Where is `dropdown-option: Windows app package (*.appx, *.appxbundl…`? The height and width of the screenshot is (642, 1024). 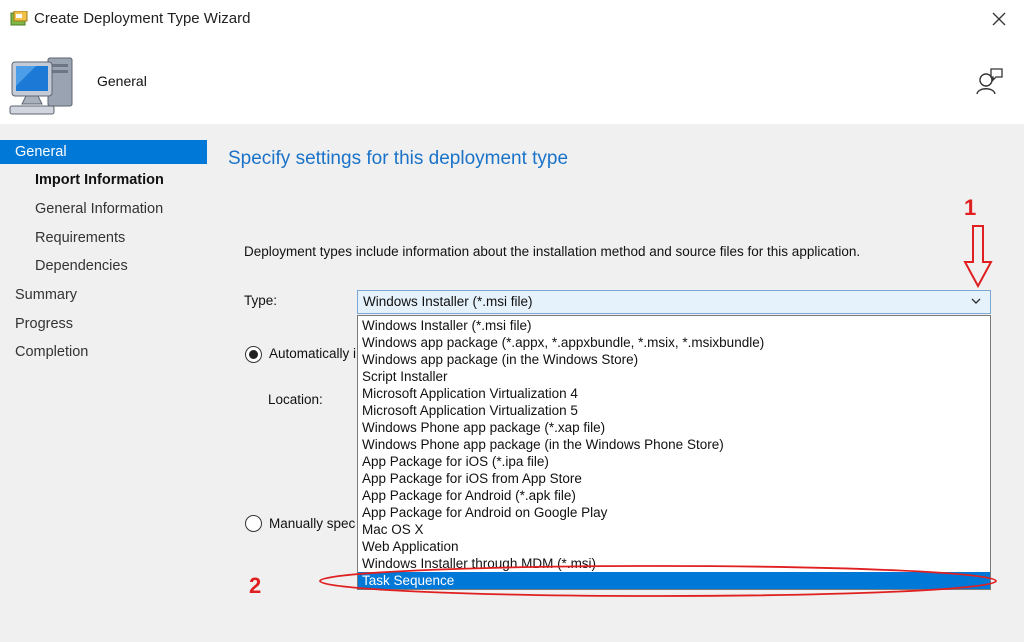
dropdown-option: Windows app package (*.appx, *.appxbundl… is located at coordinates (674, 342).